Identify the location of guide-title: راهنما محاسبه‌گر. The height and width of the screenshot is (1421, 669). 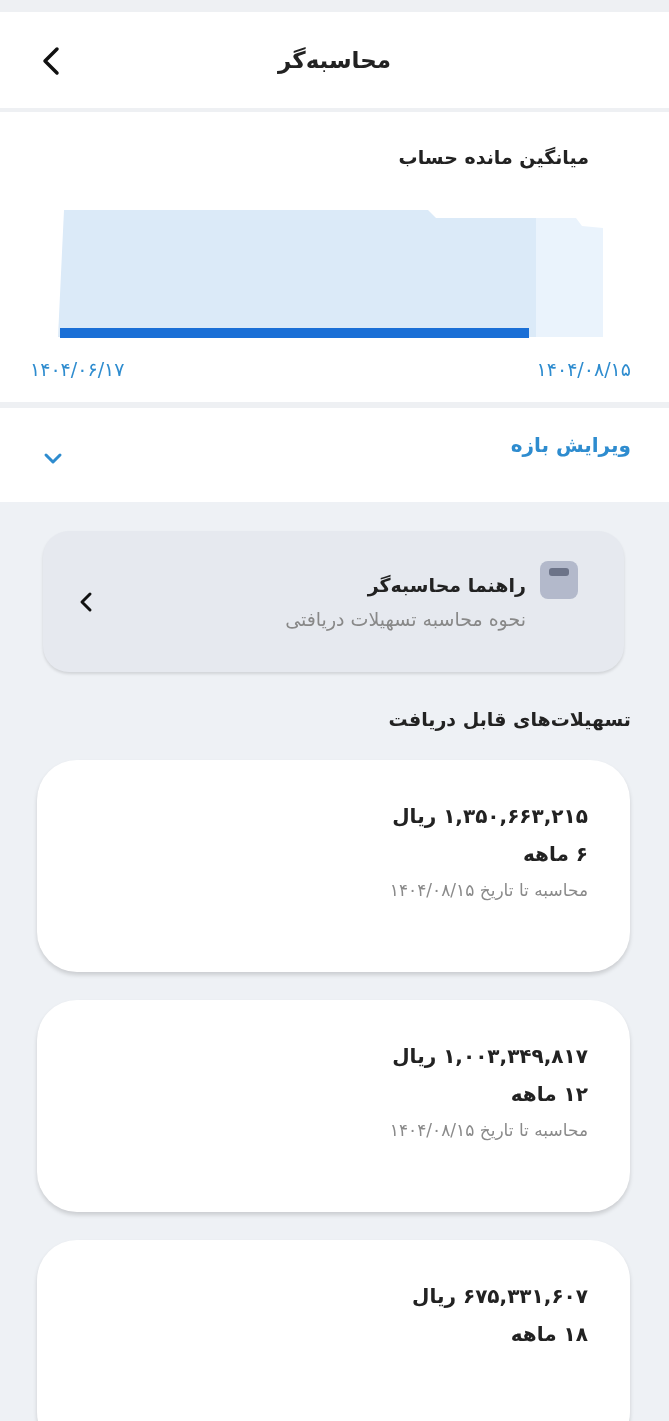
(446, 584).